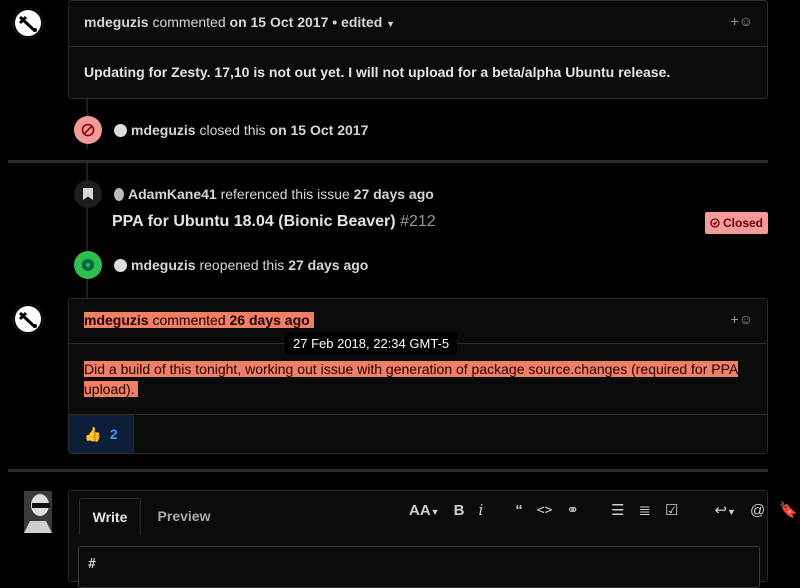 This screenshot has height=588, width=800. Describe the element at coordinates (757, 510) in the screenshot. I see `mention-icon: @` at that location.